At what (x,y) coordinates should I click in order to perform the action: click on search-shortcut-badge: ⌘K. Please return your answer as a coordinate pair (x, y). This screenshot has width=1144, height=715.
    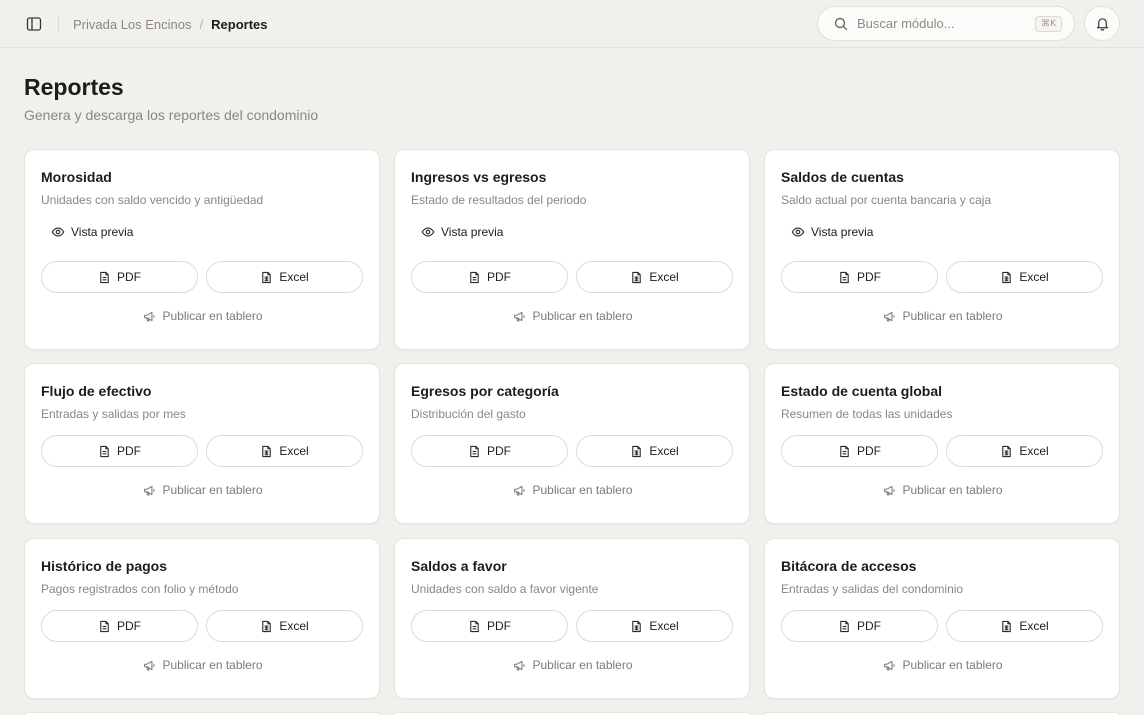
    Looking at the image, I should click on (1048, 23).